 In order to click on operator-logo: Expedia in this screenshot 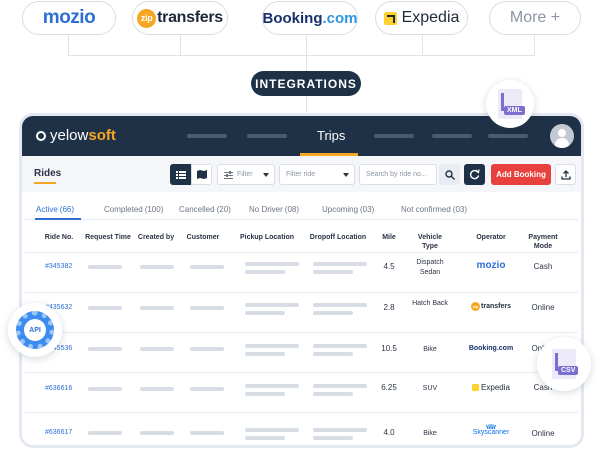, I will do `click(491, 387)`.